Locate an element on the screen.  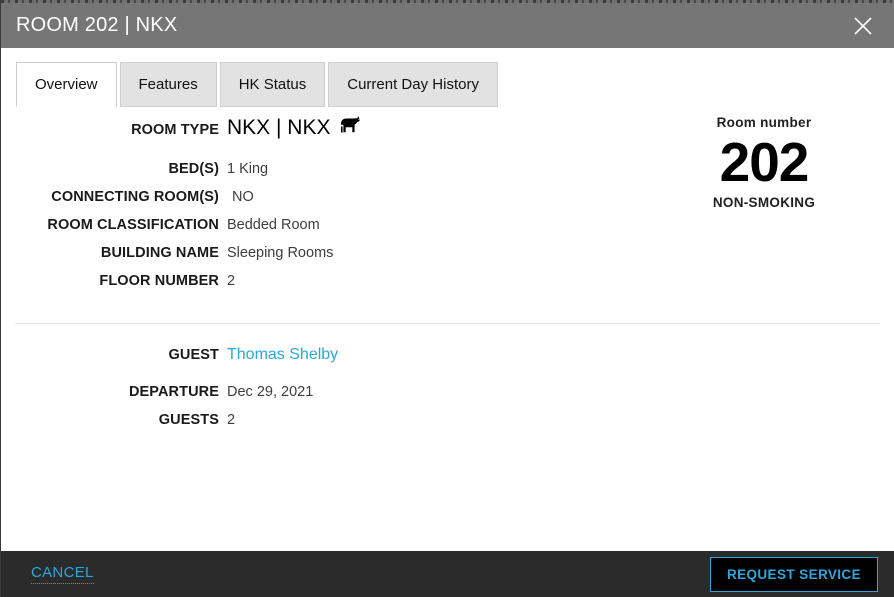
dialog-header: ROOM 202 | NKX is located at coordinates (447, 25).